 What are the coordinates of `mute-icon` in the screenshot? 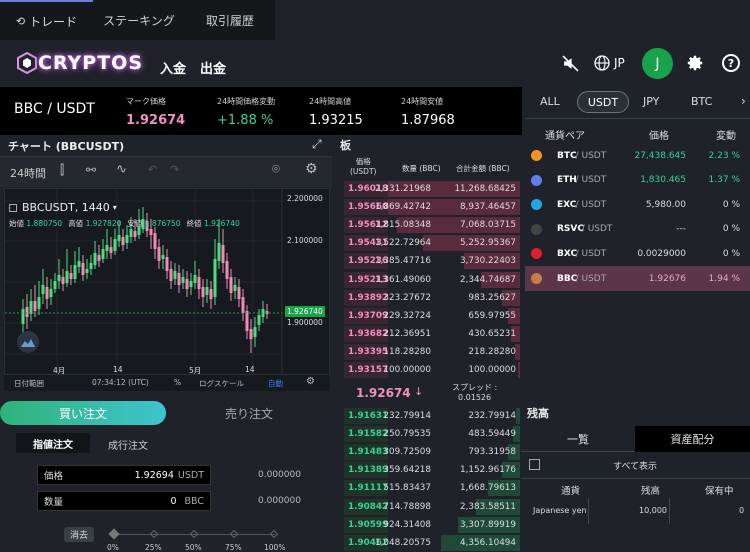 It's located at (570, 65).